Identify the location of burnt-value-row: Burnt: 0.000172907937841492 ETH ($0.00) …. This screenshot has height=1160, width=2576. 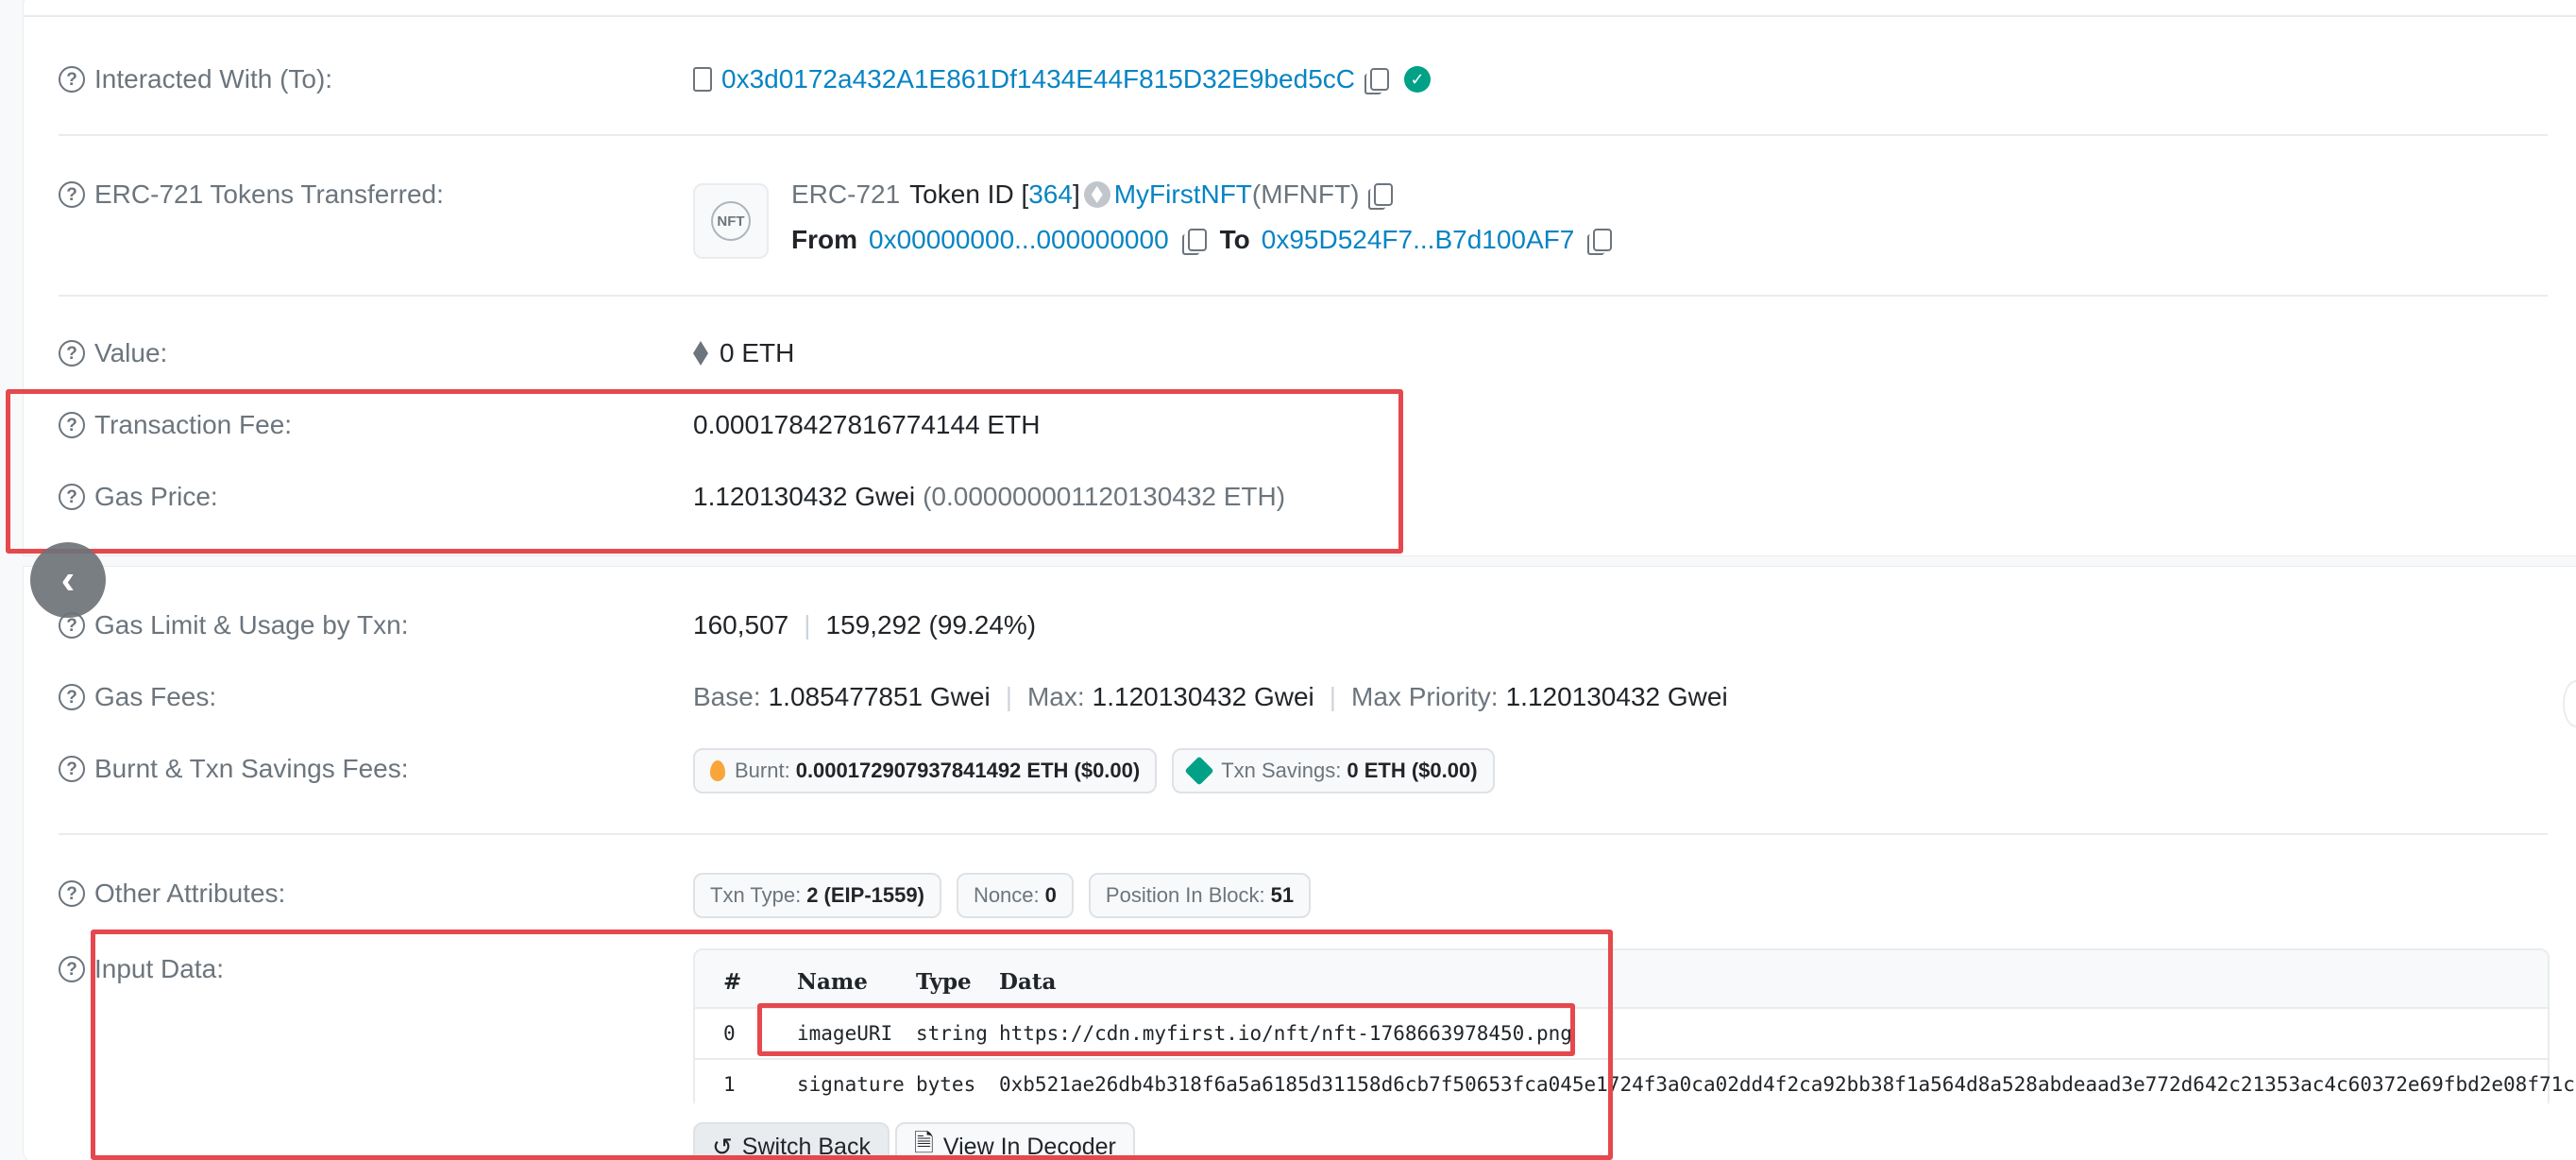
(1101, 770).